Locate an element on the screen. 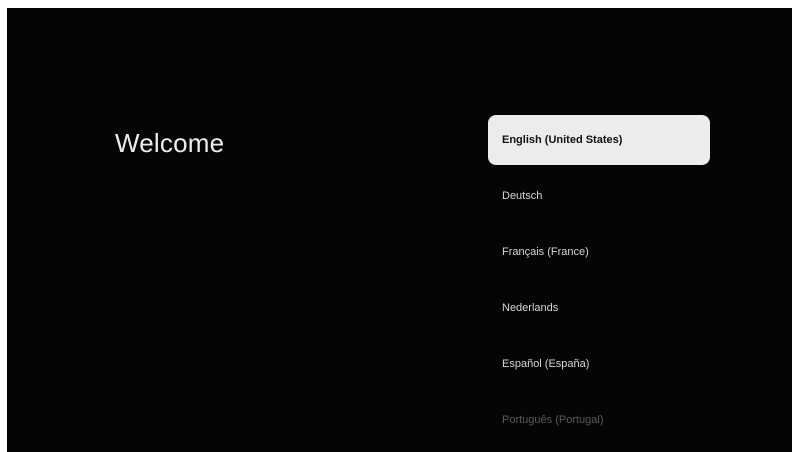 Image resolution: width=798 pixels, height=452 pixels. page-title: Welcome is located at coordinates (170, 143).